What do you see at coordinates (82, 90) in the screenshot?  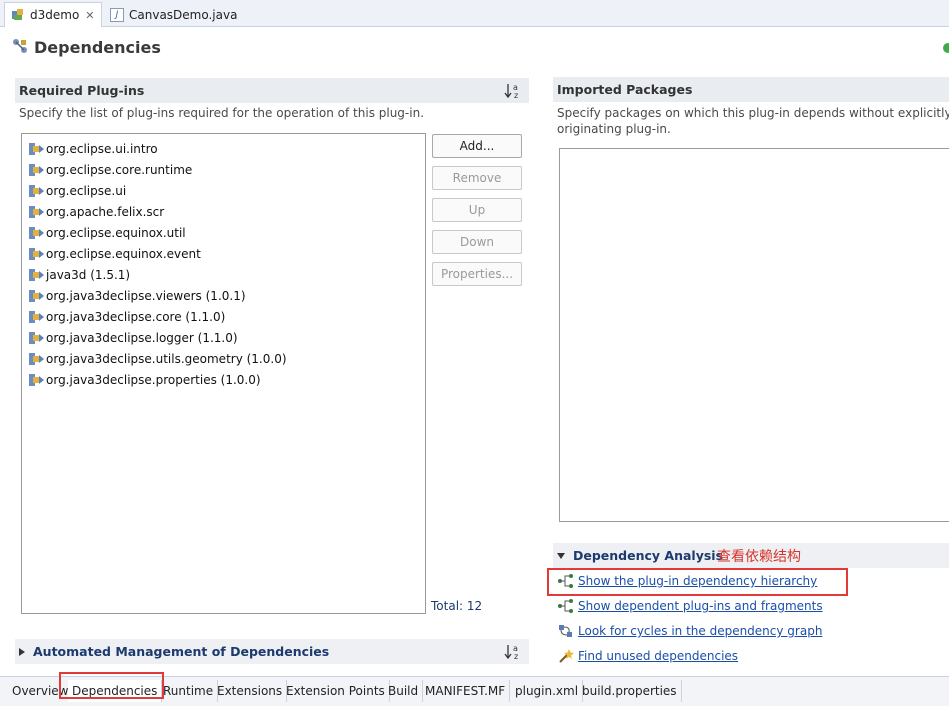 I see `section-title: Required Plug-ins` at bounding box center [82, 90].